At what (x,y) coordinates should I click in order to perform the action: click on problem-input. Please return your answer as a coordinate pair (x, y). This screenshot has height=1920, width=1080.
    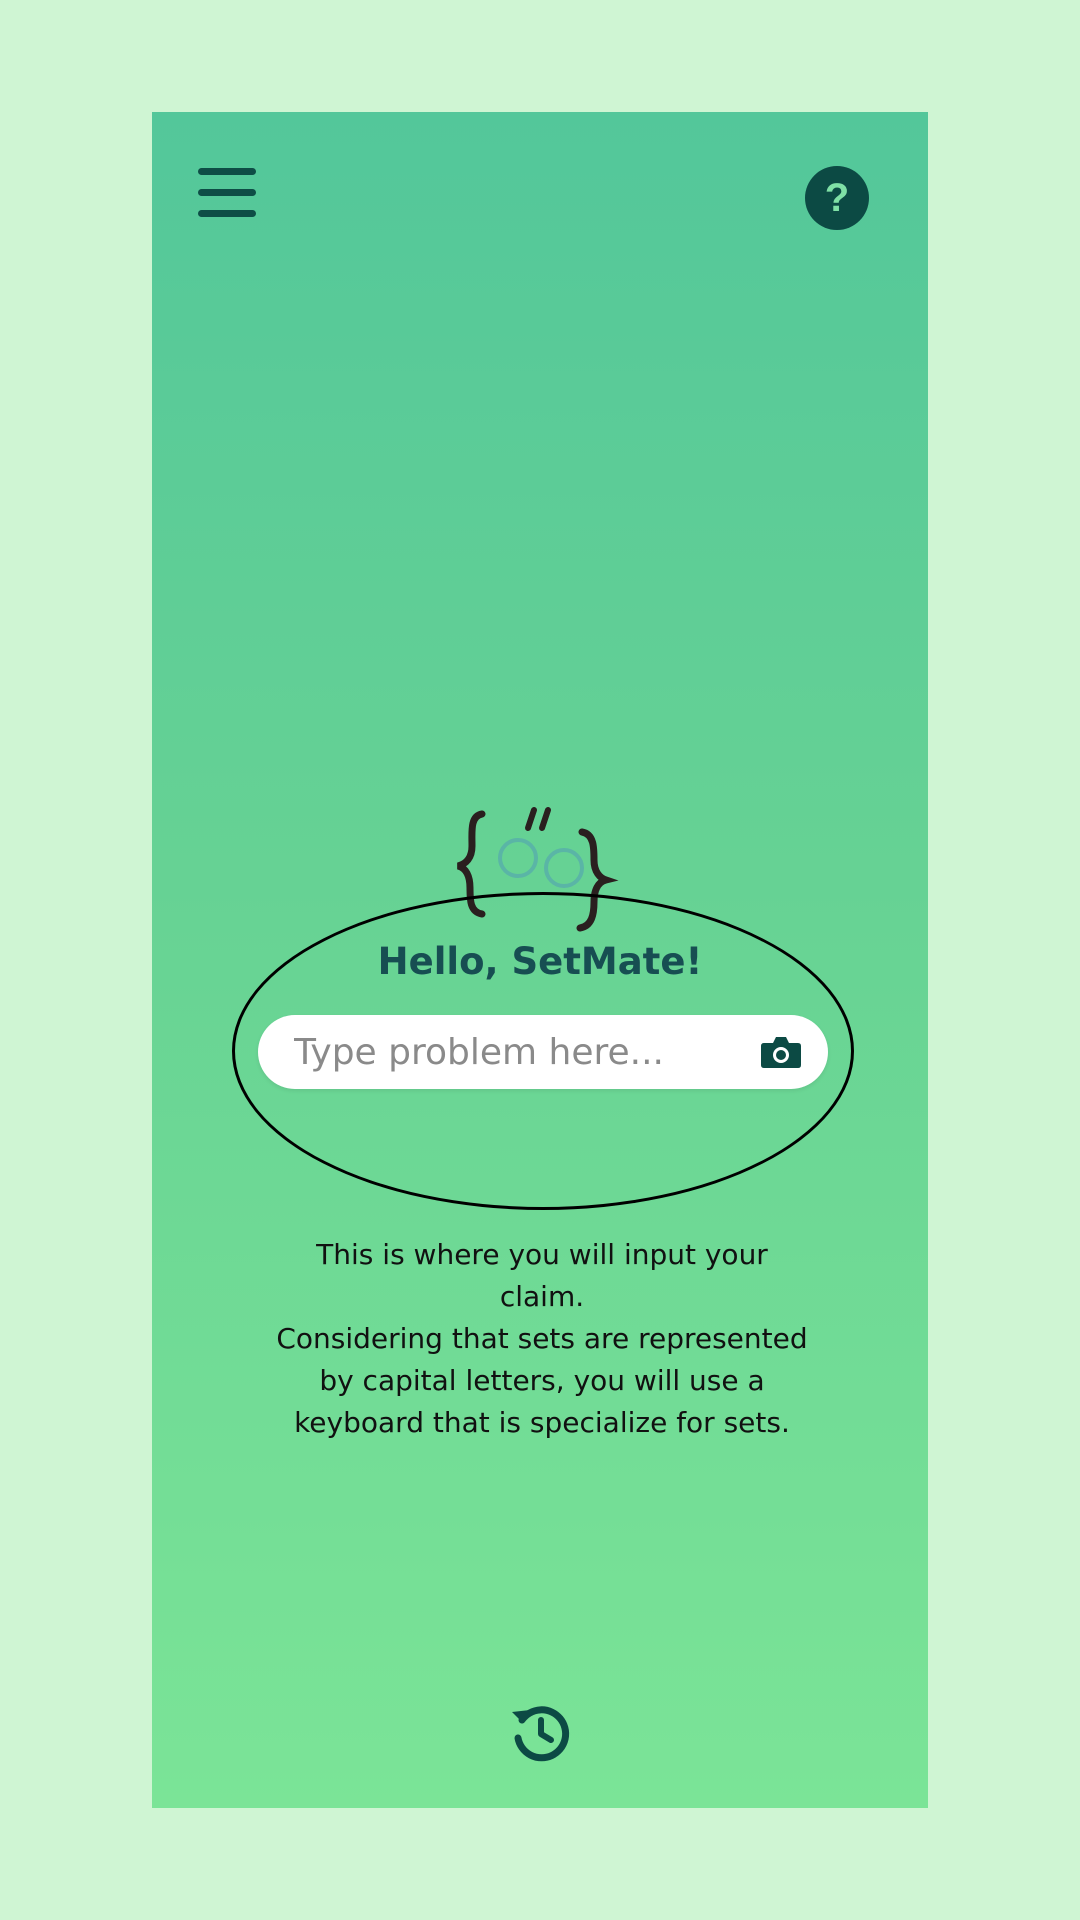
    Looking at the image, I should click on (514, 1052).